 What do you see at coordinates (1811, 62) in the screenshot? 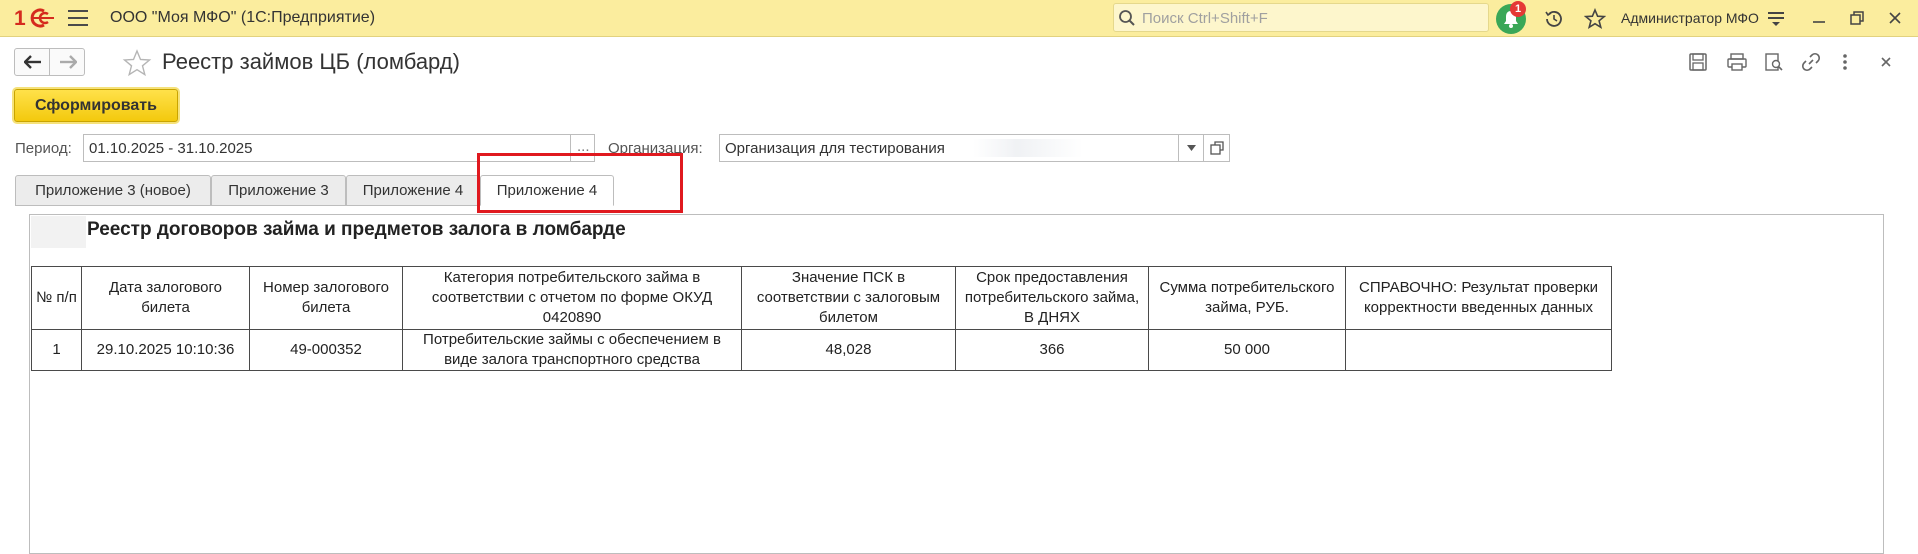
I see `link-icon` at bounding box center [1811, 62].